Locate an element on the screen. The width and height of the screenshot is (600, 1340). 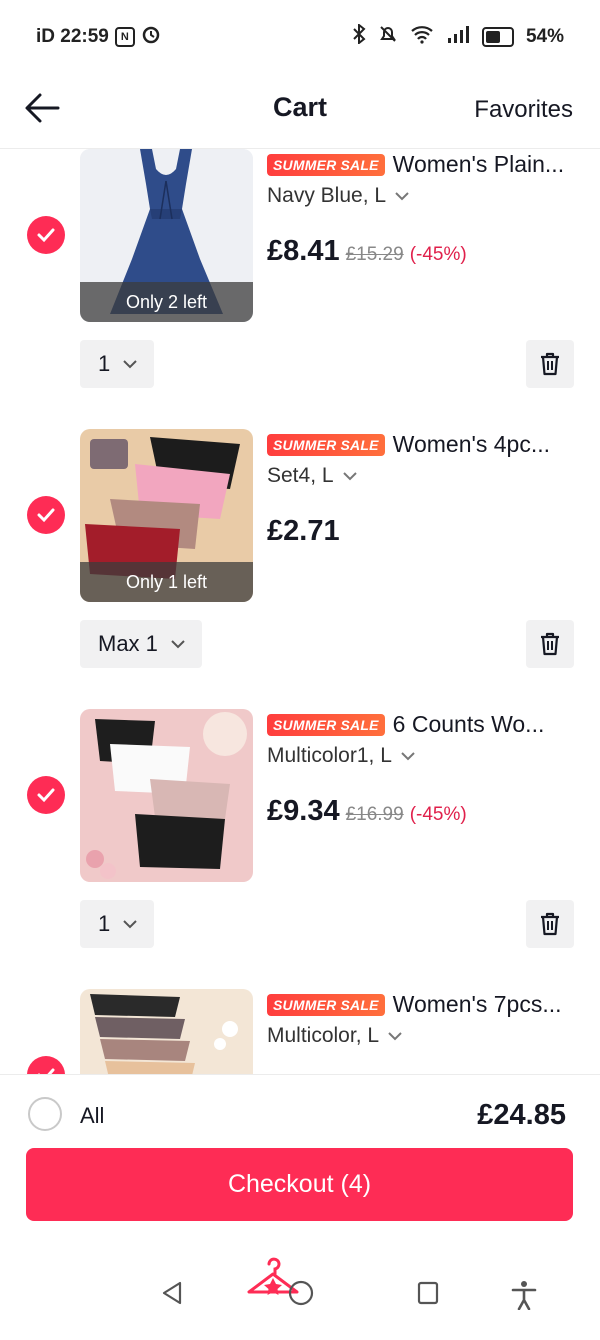
favorites-link: Favorites is located at coordinates (523, 110).